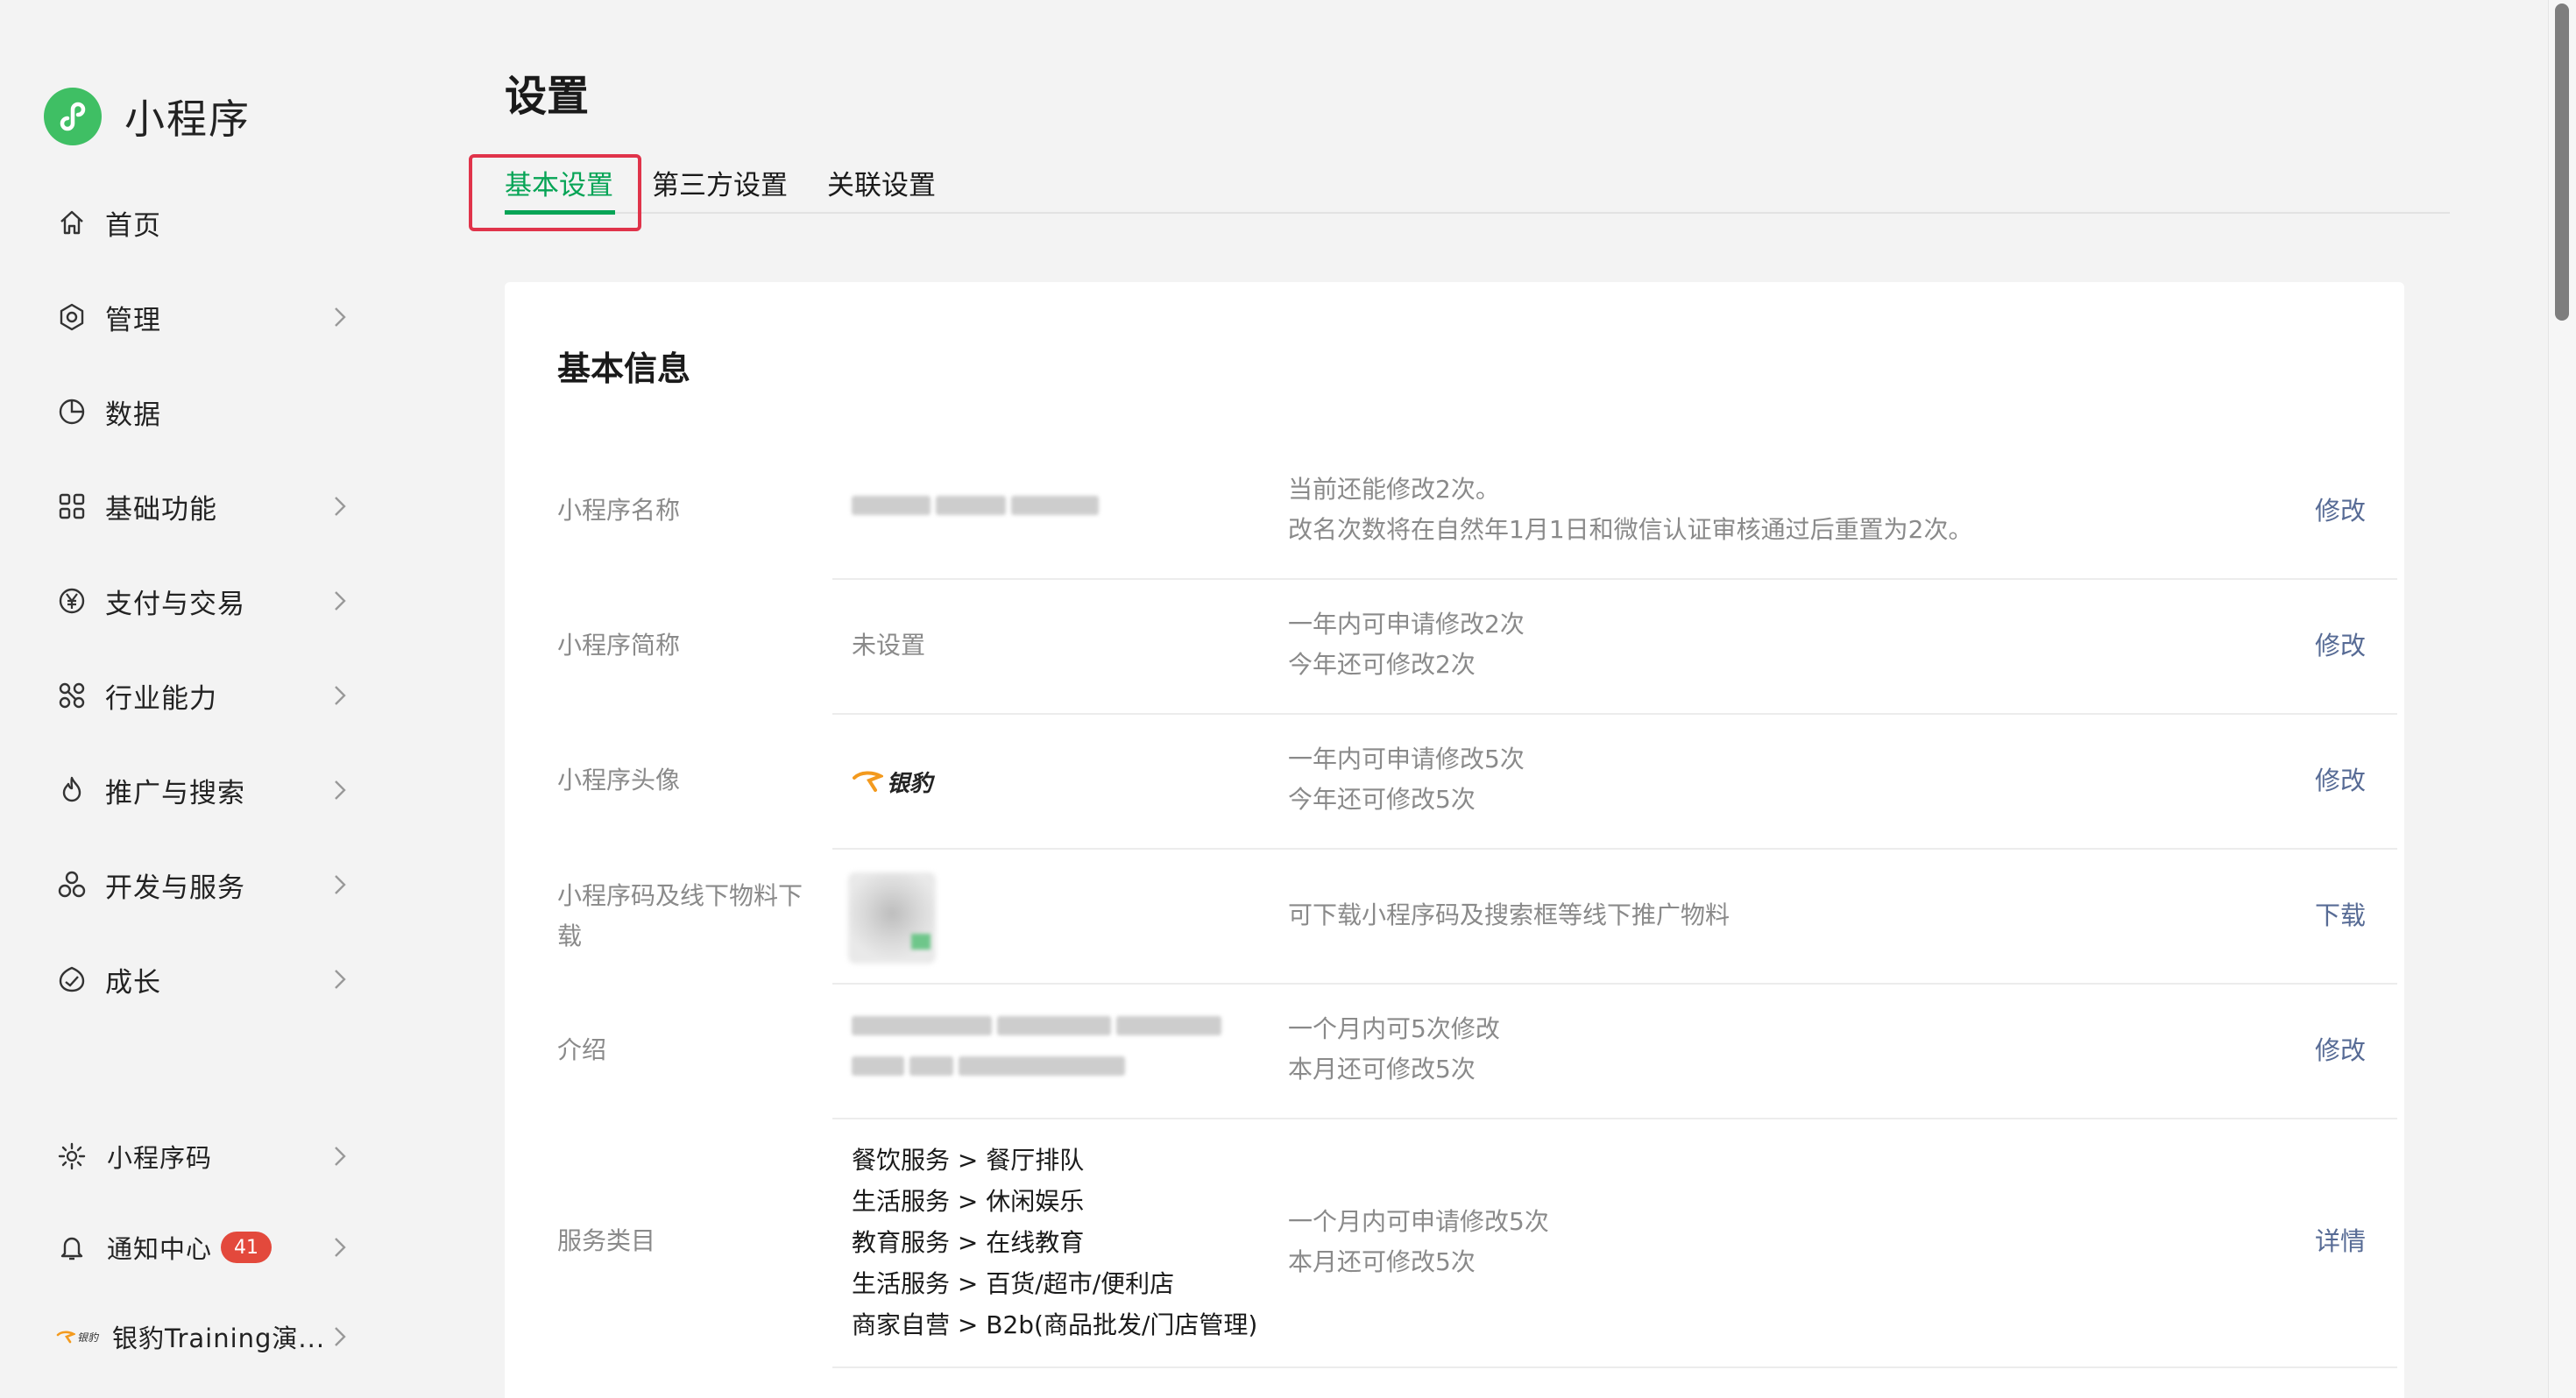  Describe the element at coordinates (1013, 1283) in the screenshot. I see `category-item: 生活服务 > 百货/超市/便利店` at that location.